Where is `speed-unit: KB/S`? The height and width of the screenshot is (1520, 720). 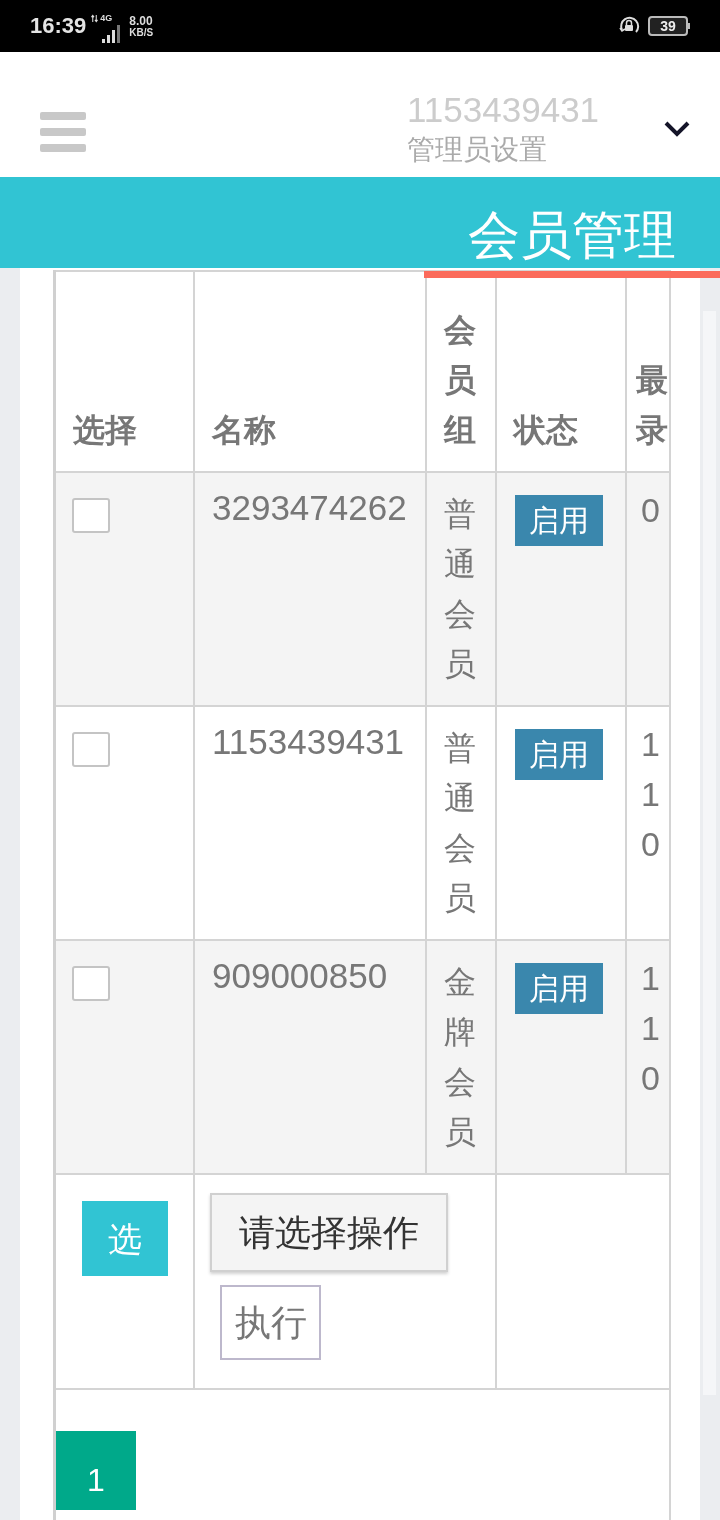
speed-unit: KB/S is located at coordinates (141, 32).